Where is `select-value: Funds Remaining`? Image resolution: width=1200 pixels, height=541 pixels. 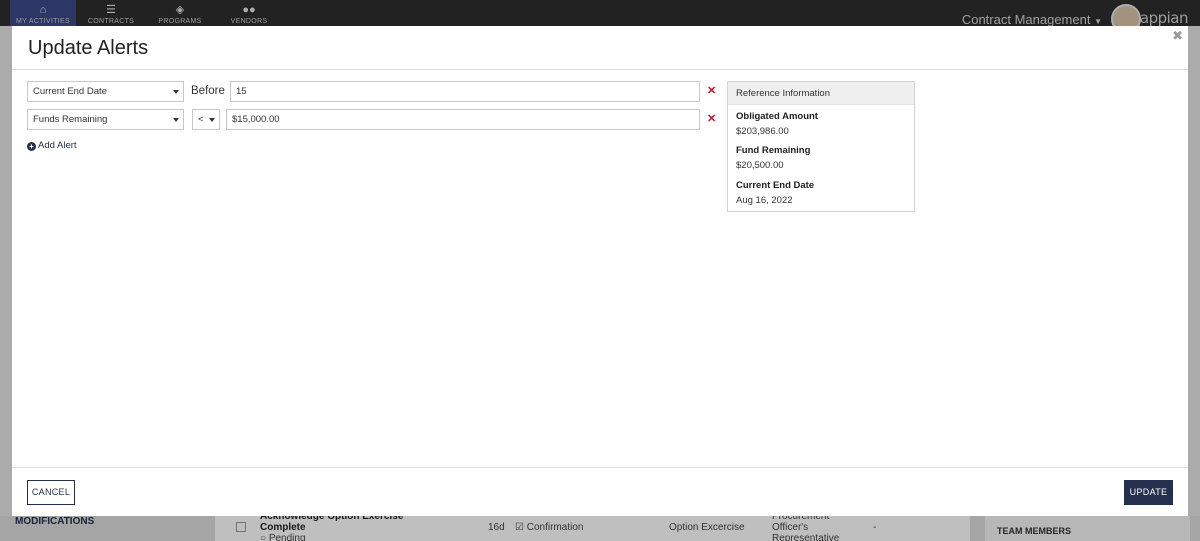 select-value: Funds Remaining is located at coordinates (70, 119).